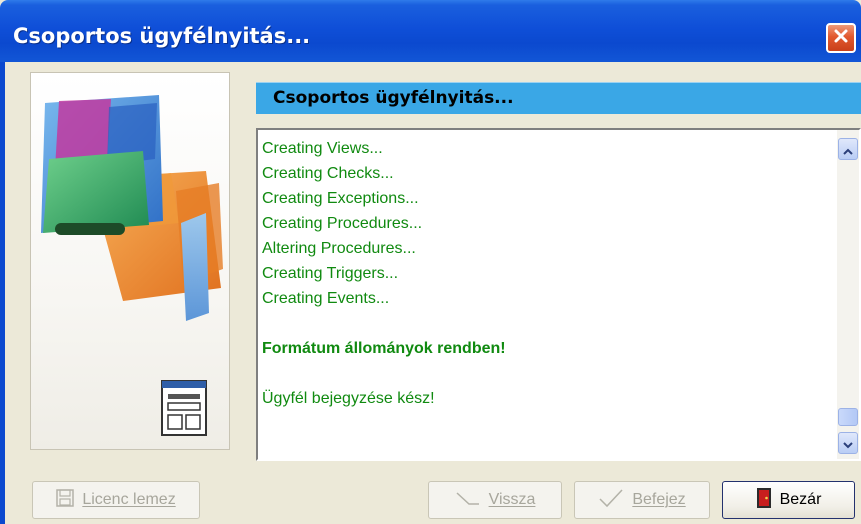 This screenshot has width=861, height=524. What do you see at coordinates (848, 294) in the screenshot?
I see `log-scrollbar` at bounding box center [848, 294].